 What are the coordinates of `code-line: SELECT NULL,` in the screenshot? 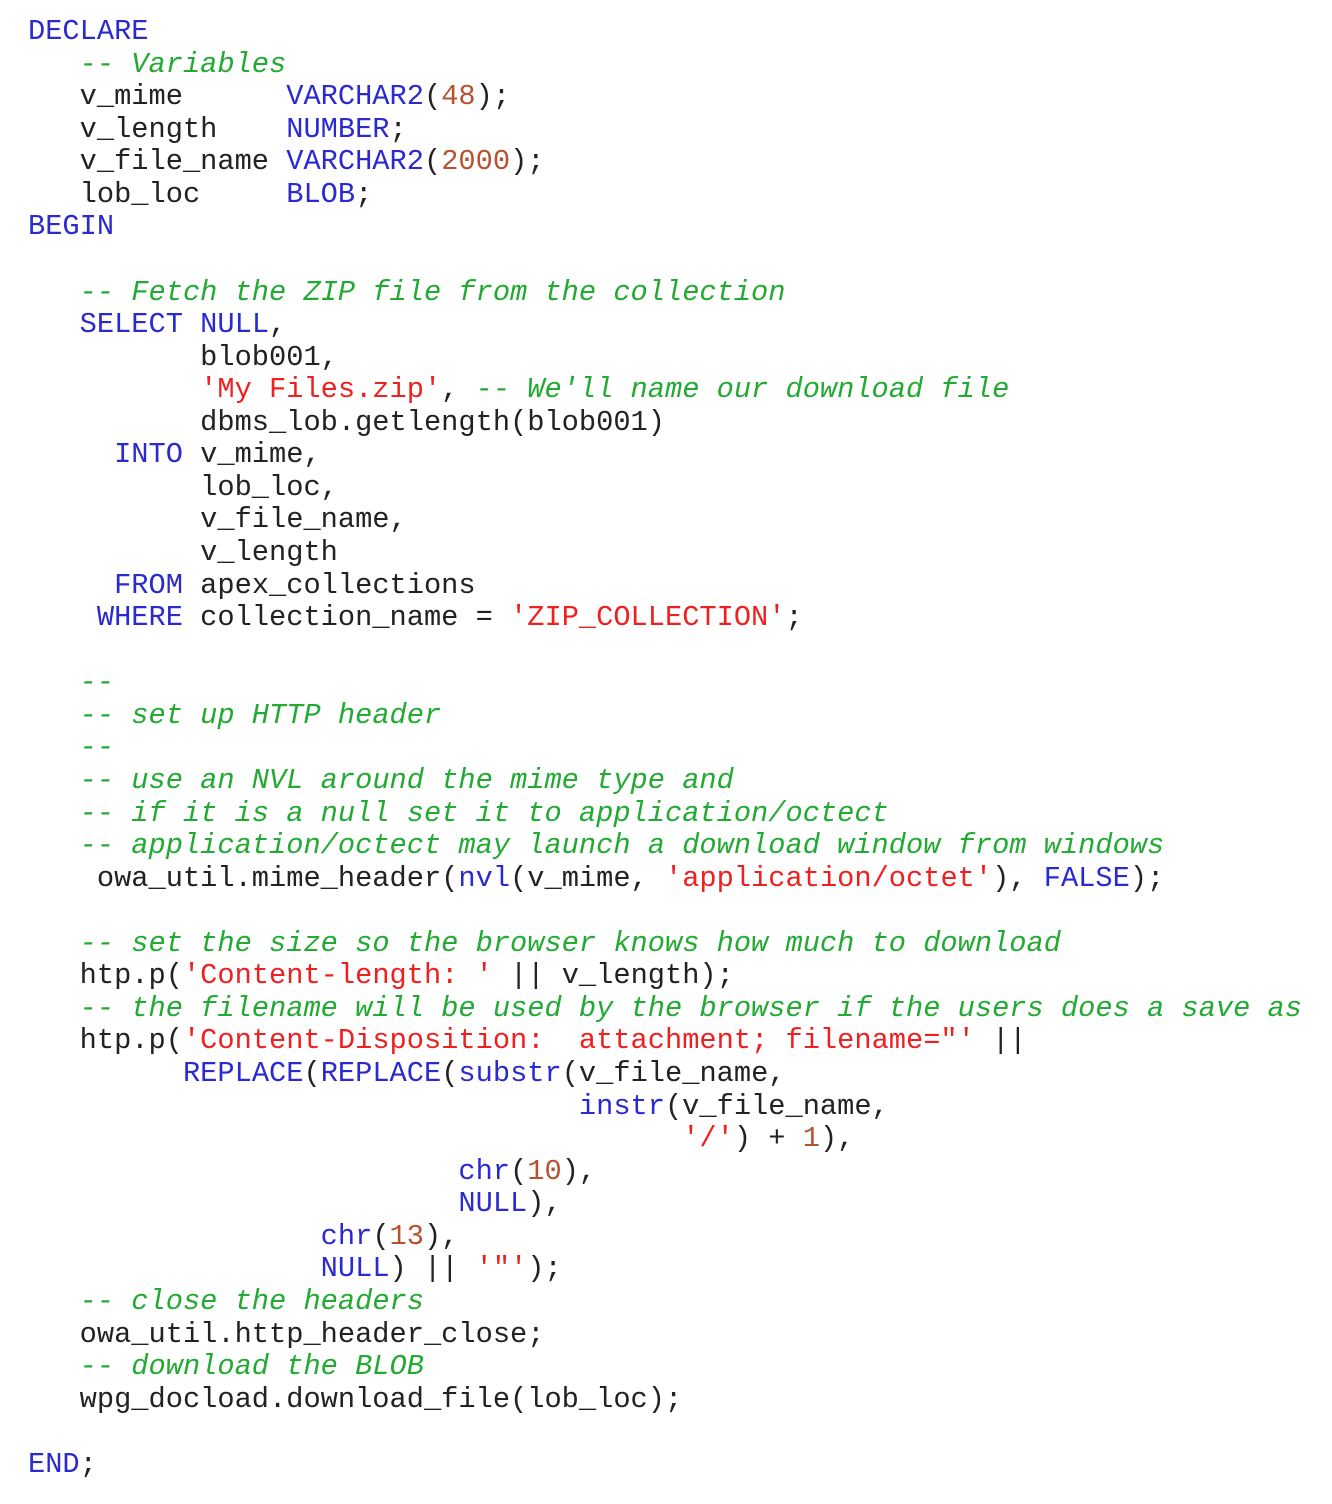 It's located at (665, 325).